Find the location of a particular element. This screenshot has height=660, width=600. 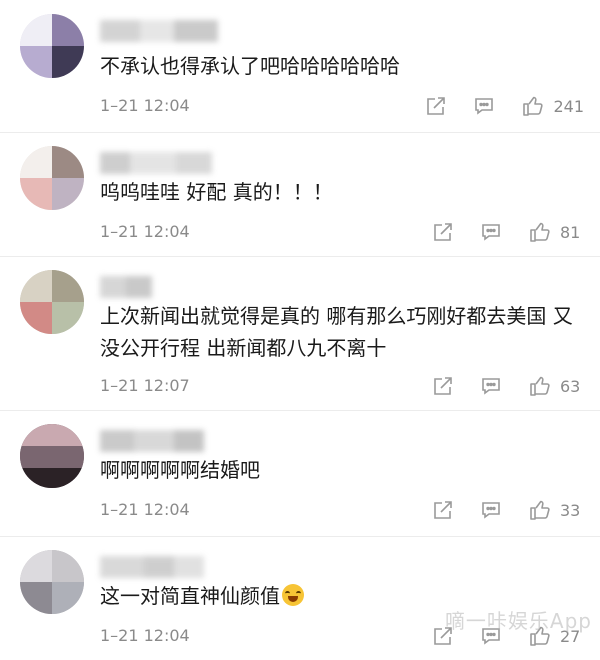

like-button: 63 is located at coordinates (556, 386).